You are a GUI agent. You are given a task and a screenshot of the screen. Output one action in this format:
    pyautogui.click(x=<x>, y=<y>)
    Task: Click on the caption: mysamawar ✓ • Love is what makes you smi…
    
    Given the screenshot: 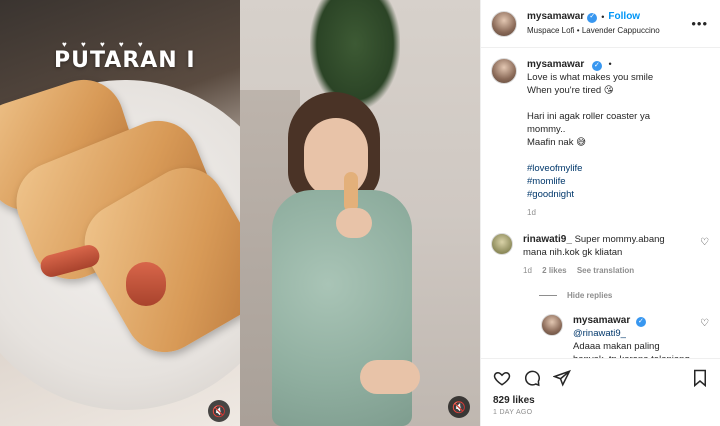 What is the action you would take?
    pyautogui.click(x=601, y=138)
    